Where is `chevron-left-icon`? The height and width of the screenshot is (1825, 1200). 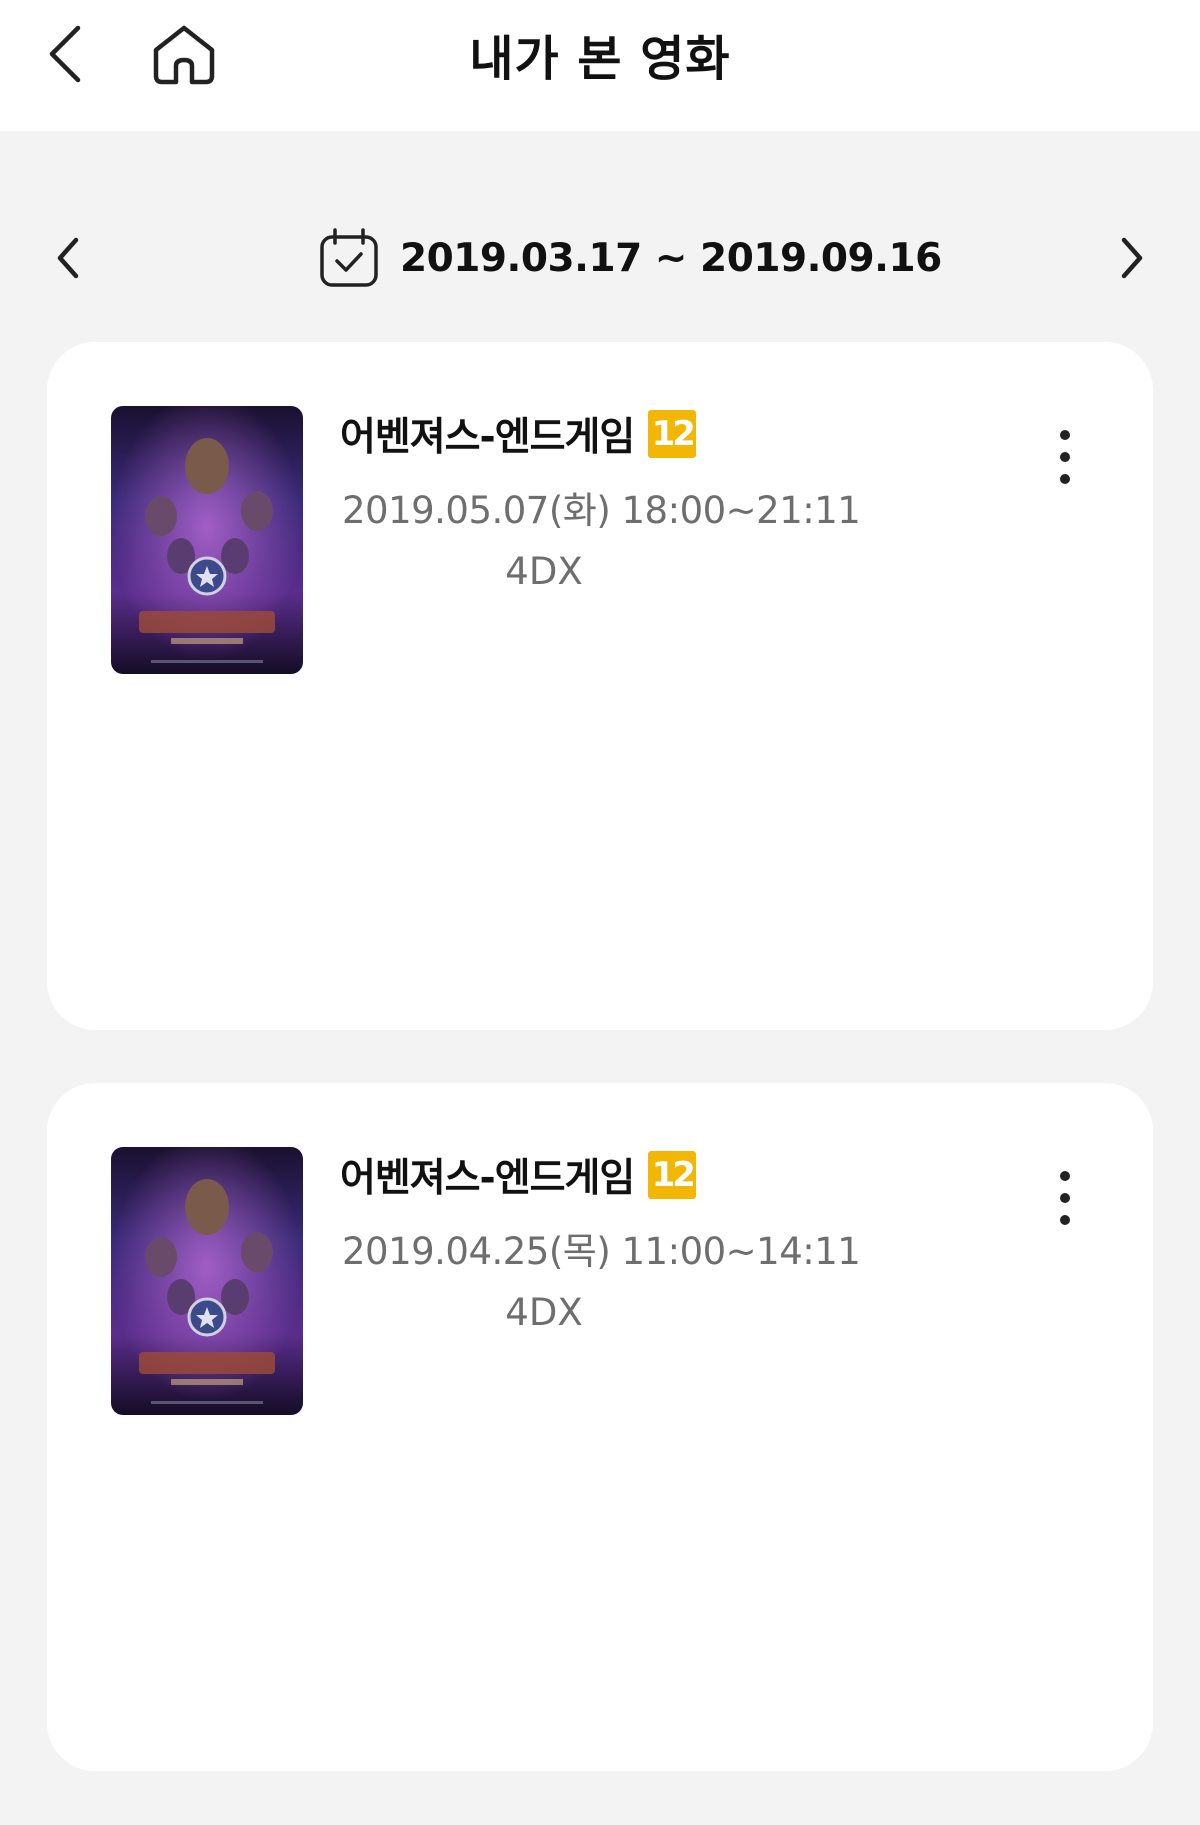
chevron-left-icon is located at coordinates (68, 258).